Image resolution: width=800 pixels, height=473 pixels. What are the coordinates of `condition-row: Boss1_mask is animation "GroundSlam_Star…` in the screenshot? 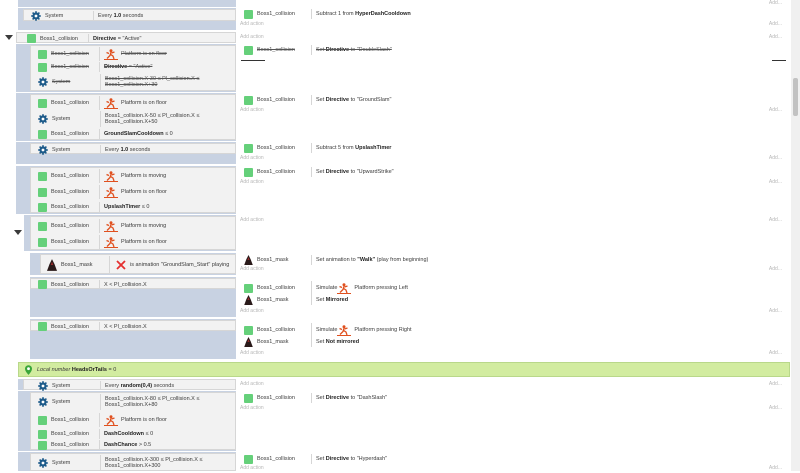 It's located at (138, 265).